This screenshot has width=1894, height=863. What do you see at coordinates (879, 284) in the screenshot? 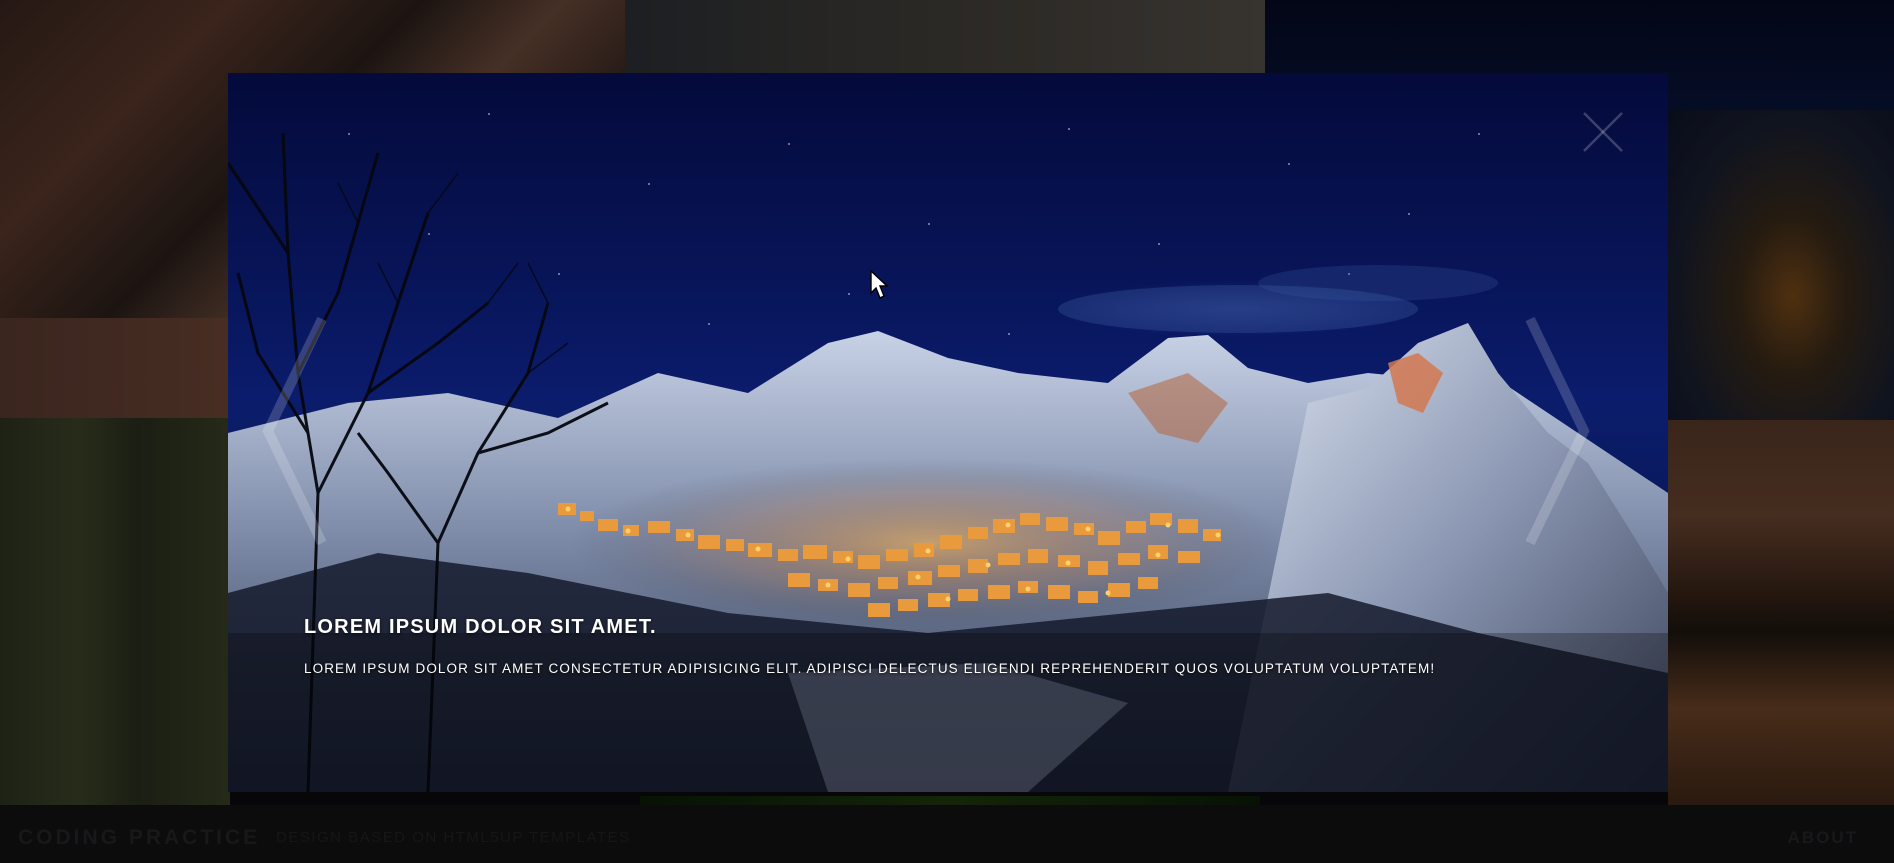
I see `mouse-cursor-icon` at bounding box center [879, 284].